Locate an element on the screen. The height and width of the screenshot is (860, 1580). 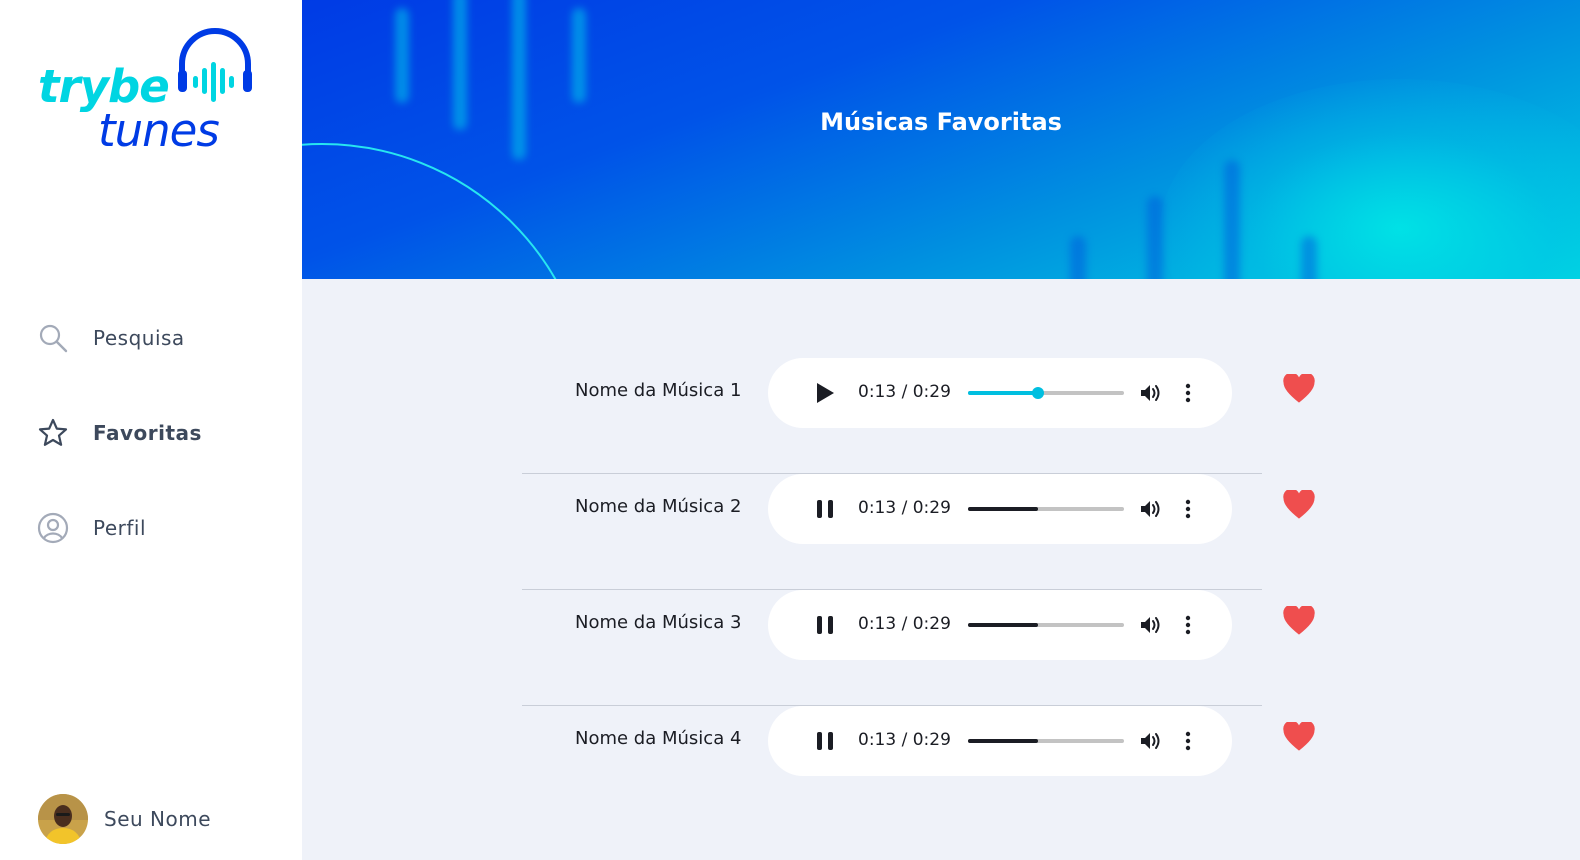
play-icon is located at coordinates (825, 393).